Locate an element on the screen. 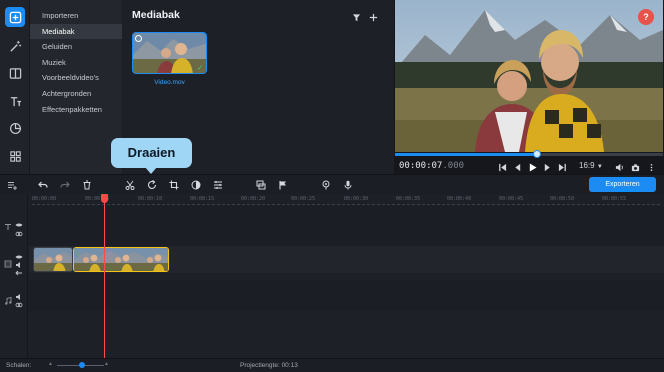 The image size is (664, 372). ruler-label: 00:00:40 is located at coordinates (459, 199).